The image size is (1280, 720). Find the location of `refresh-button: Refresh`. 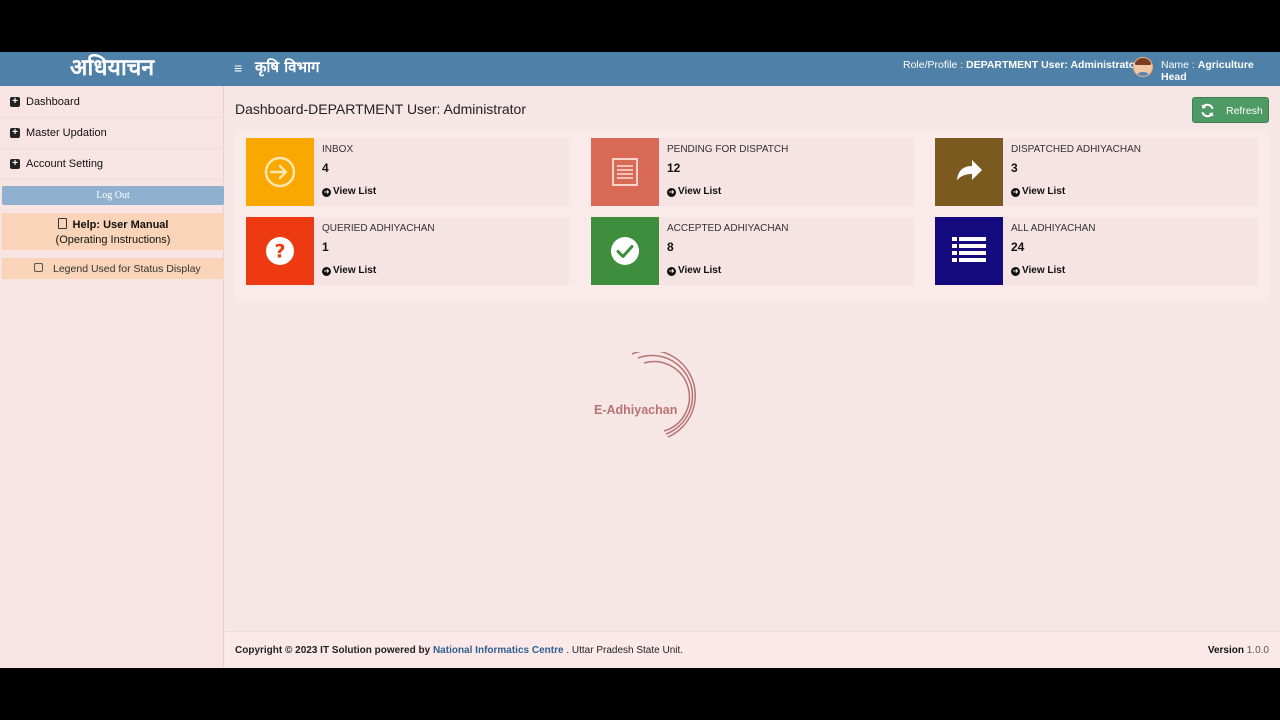

refresh-button: Refresh is located at coordinates (1230, 110).